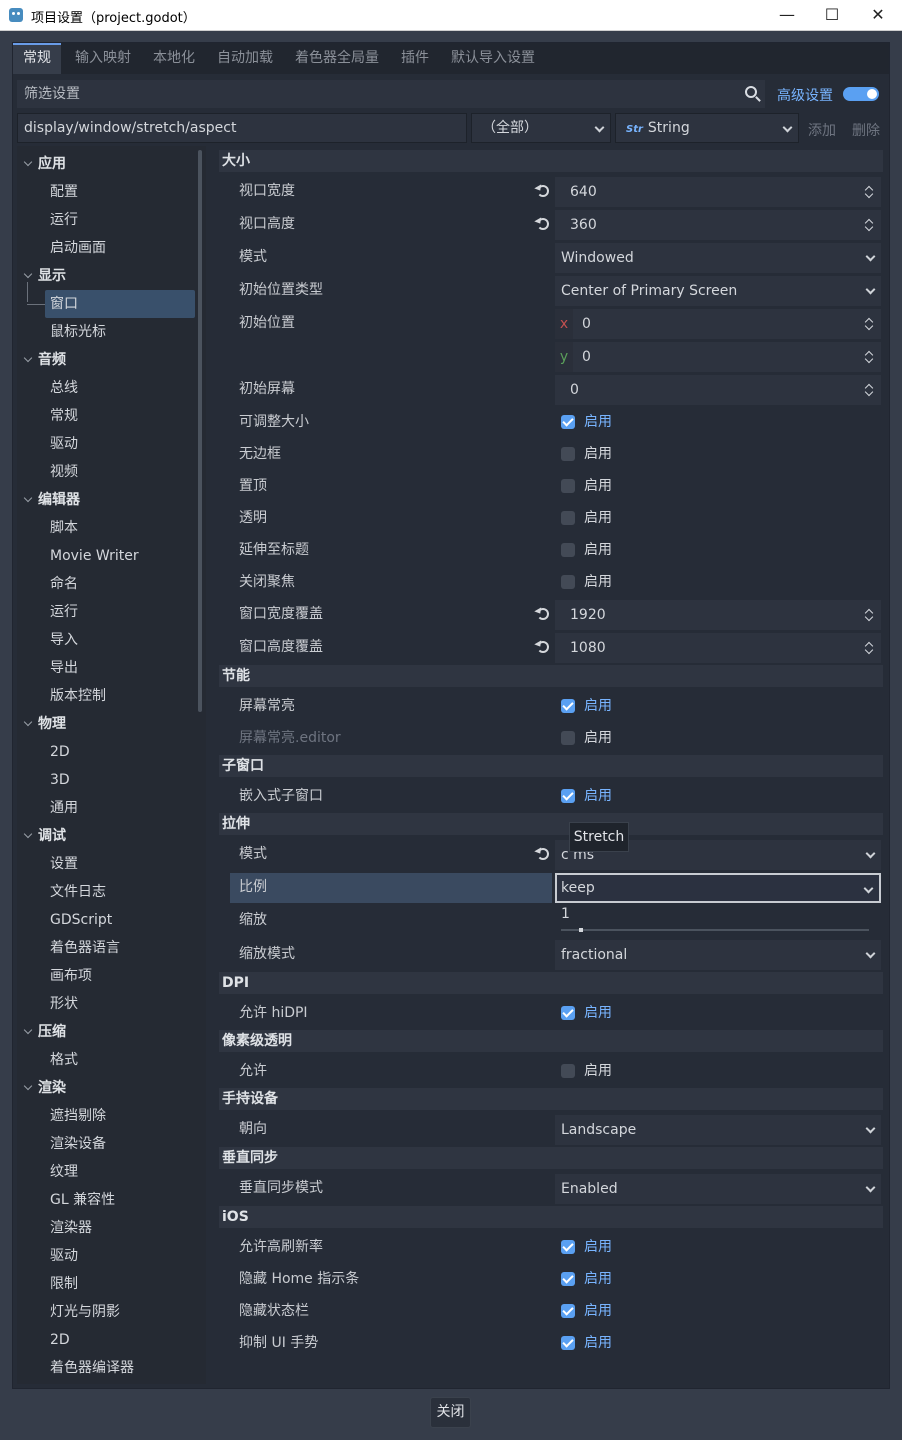 This screenshot has width=902, height=1440. I want to click on tree-item: 纹理, so click(107, 1172).